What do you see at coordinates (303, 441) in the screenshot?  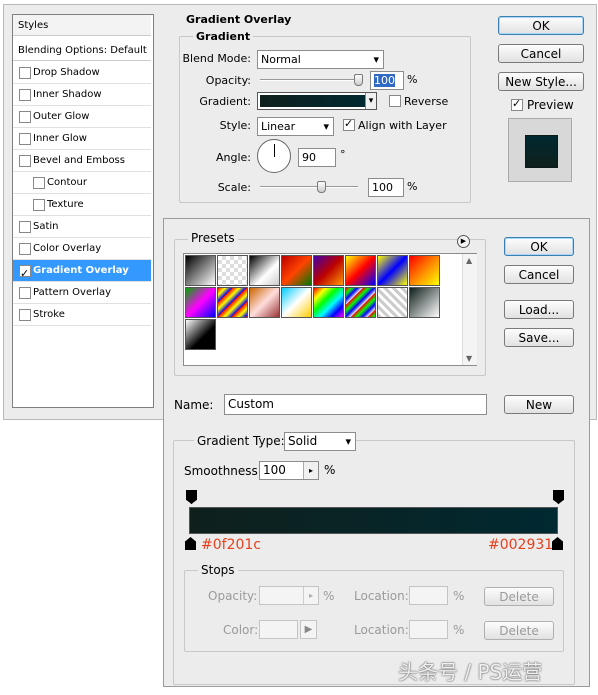 I see `gradient-type-value: Solid` at bounding box center [303, 441].